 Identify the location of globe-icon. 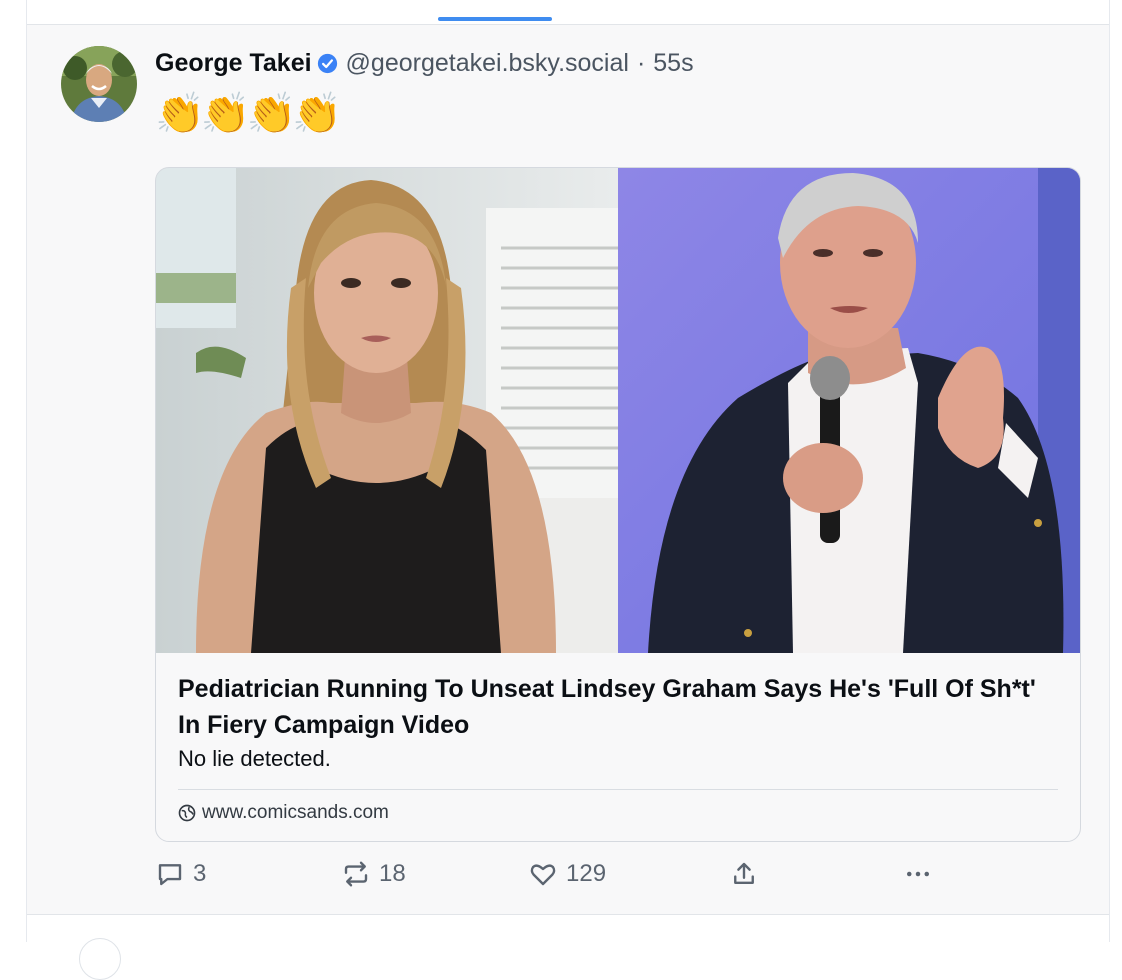
(187, 813).